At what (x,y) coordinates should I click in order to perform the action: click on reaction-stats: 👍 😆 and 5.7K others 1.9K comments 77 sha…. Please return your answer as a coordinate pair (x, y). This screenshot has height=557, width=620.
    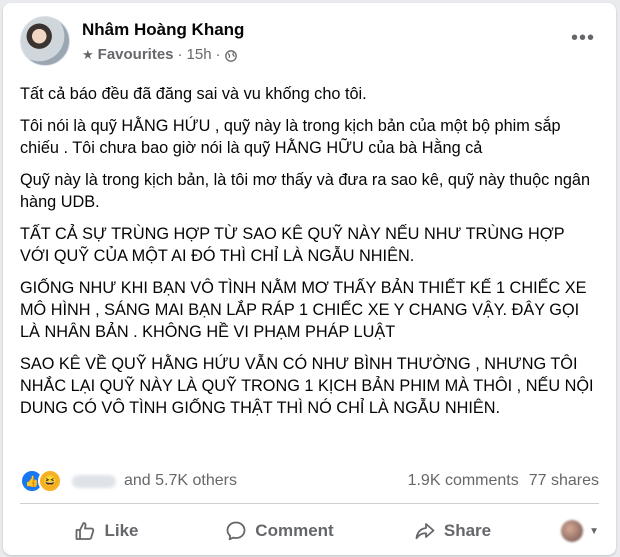
    Looking at the image, I should click on (309, 481).